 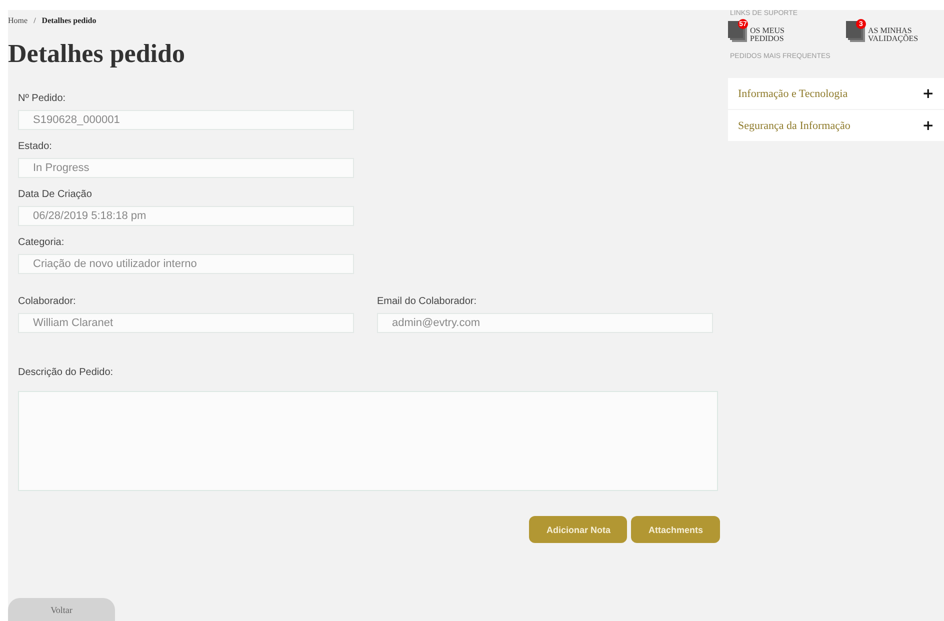 What do you see at coordinates (186, 323) in the screenshot?
I see `input-field: William Claranet` at bounding box center [186, 323].